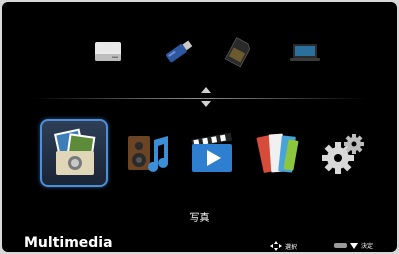 This screenshot has height=254, width=399. Describe the element at coordinates (108, 52) in the screenshot. I see `hard-drive-icon` at that location.